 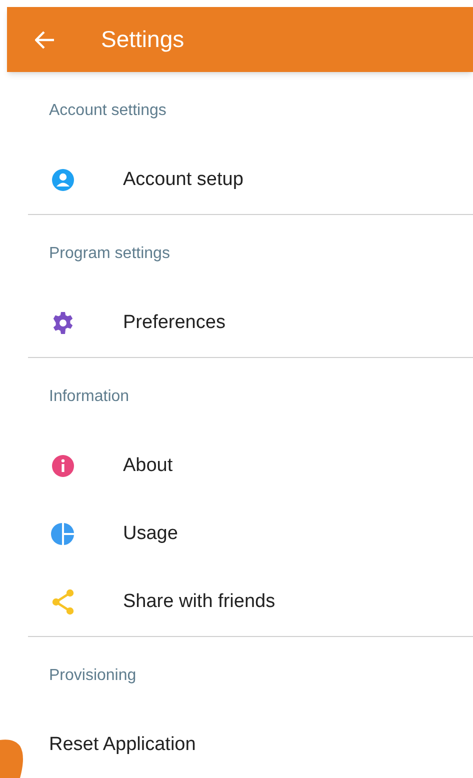 I want to click on section-header: Information, so click(x=89, y=397).